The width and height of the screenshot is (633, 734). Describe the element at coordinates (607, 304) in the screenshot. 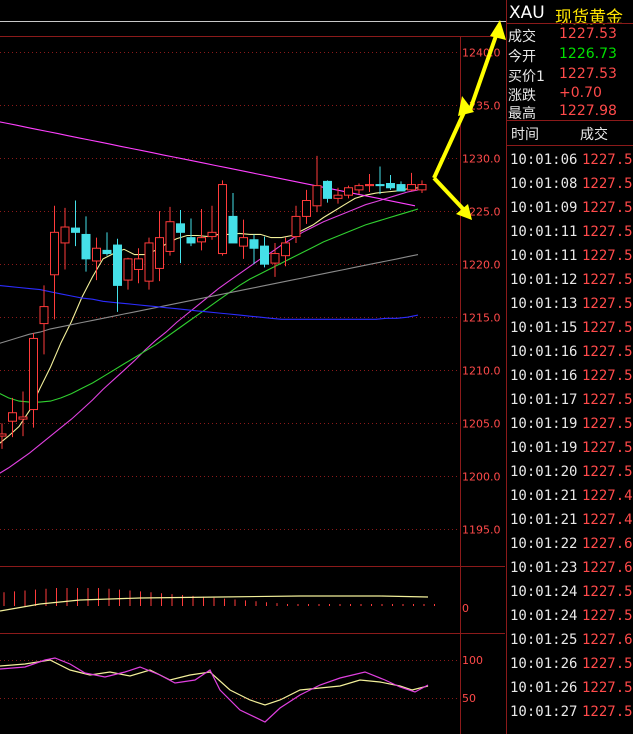

I see `tick-price: 1227.52` at that location.